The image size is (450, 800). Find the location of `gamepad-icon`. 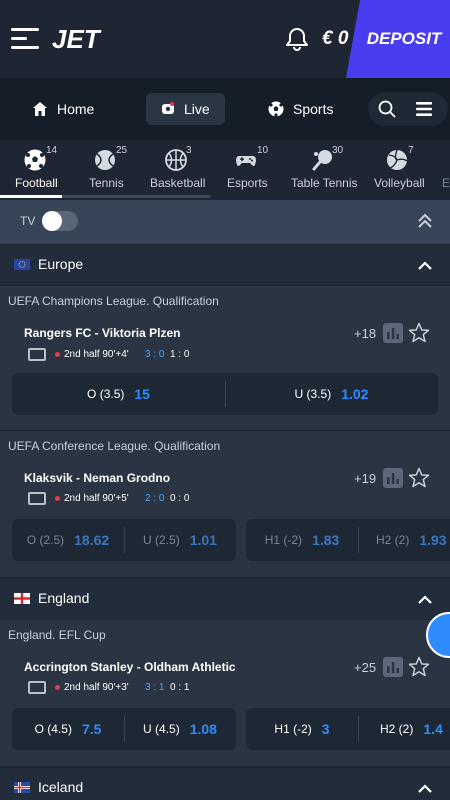

gamepad-icon is located at coordinates (246, 161).